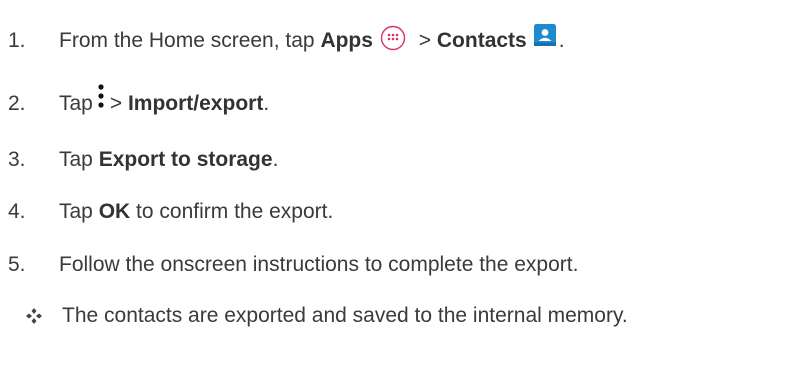 This screenshot has width=802, height=369. Describe the element at coordinates (195, 103) in the screenshot. I see `import-export-label: Import/export` at that location.